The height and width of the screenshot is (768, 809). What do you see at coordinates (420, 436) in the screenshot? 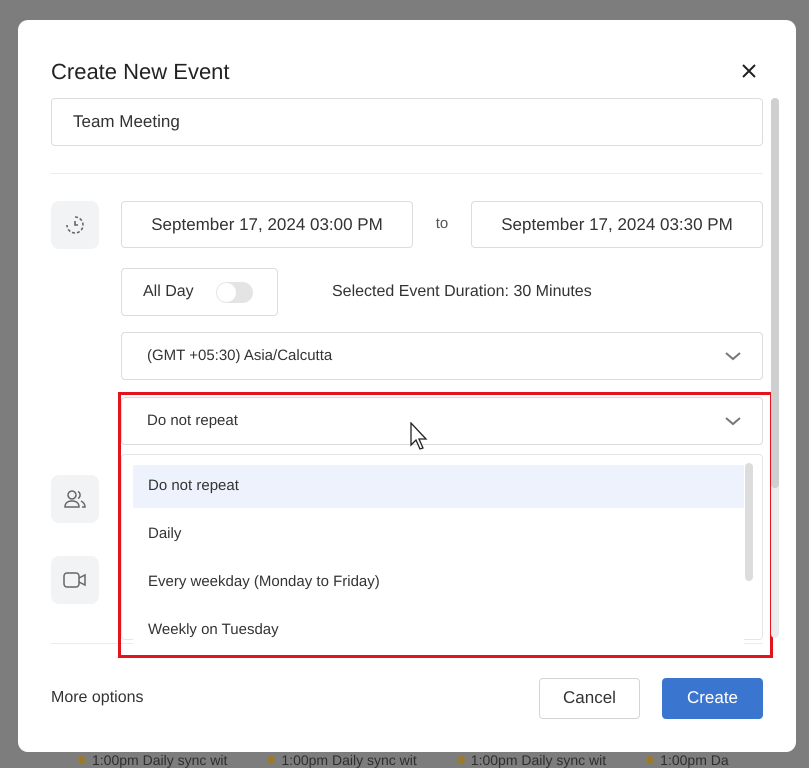
I see `mouse-pointer-icon` at bounding box center [420, 436].